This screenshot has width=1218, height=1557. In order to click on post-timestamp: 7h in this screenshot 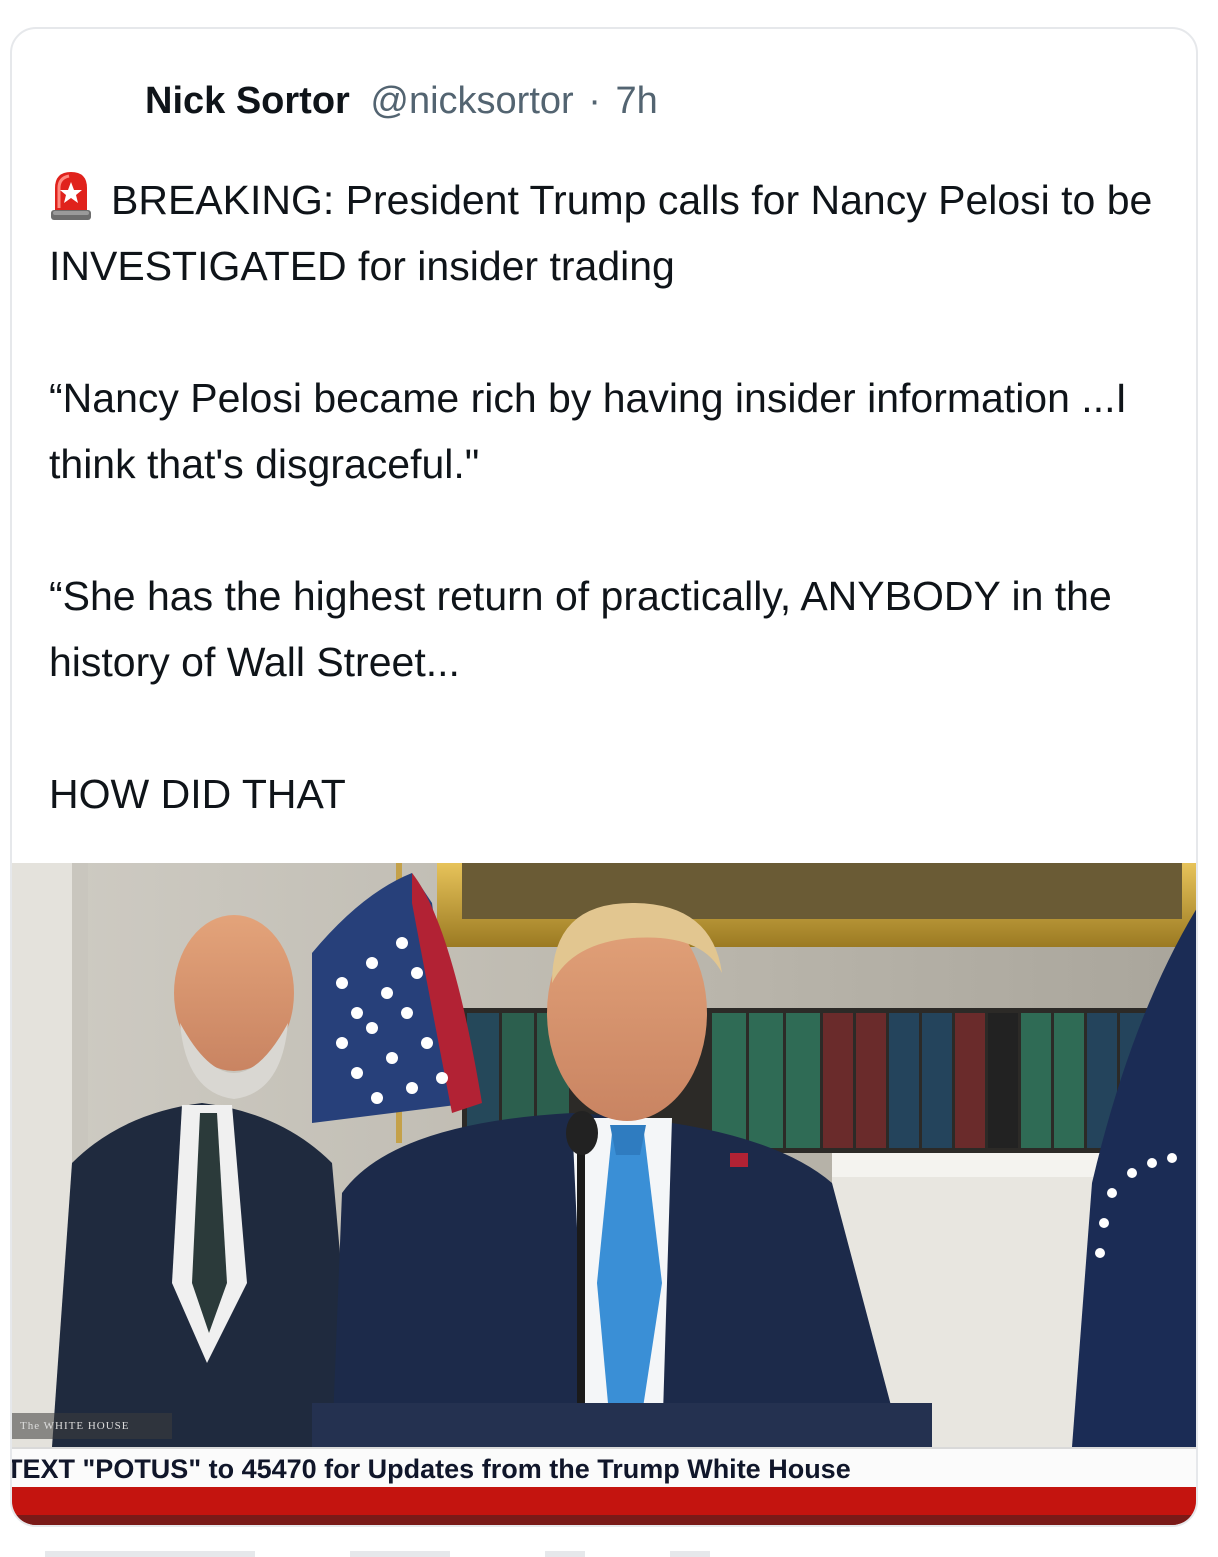, I will do `click(636, 101)`.